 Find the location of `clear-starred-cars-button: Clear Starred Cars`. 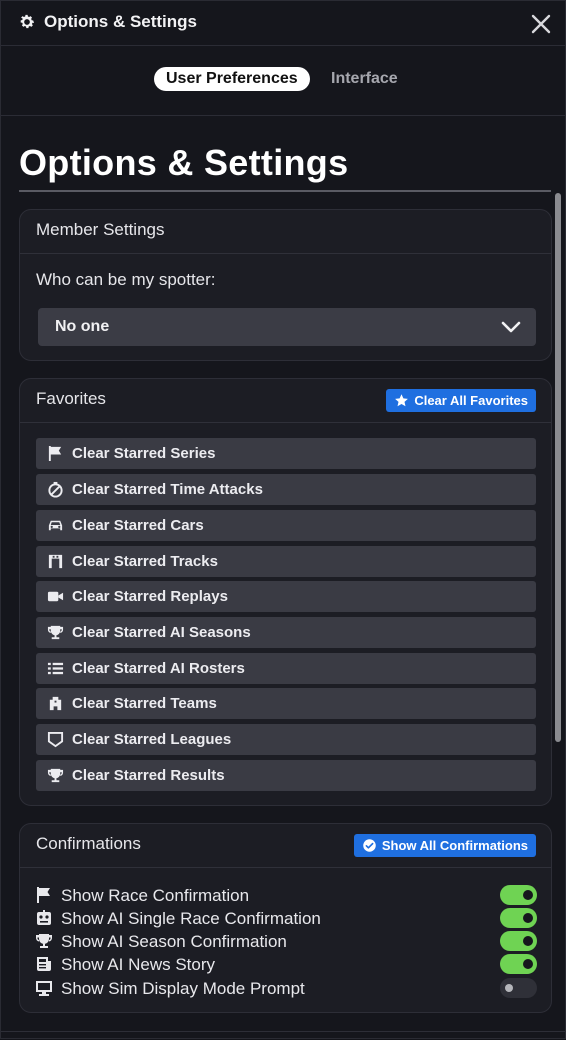

clear-starred-cars-button: Clear Starred Cars is located at coordinates (286, 525).